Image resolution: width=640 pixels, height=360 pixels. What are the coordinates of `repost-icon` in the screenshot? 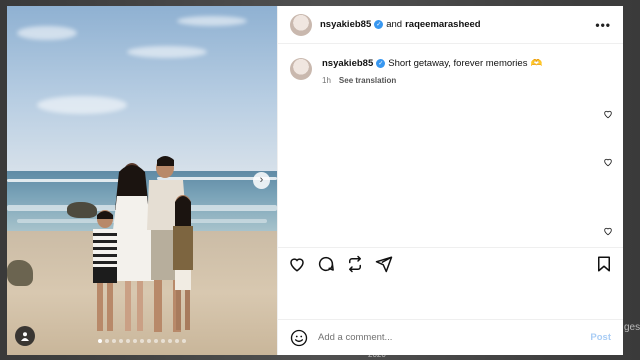 It's located at (355, 264).